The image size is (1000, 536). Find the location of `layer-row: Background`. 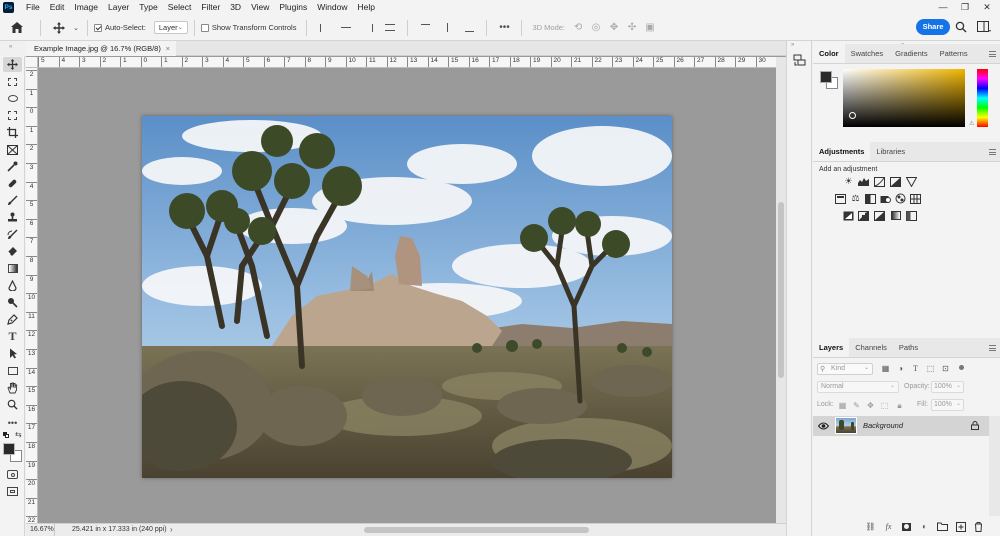

layer-row: Background is located at coordinates (901, 426).